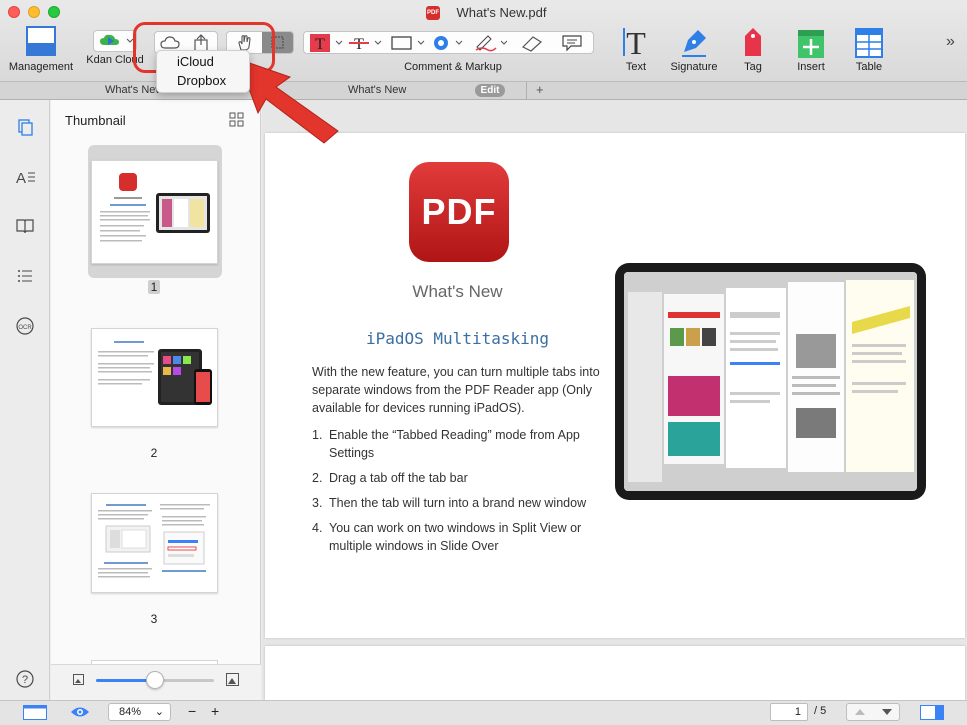 The width and height of the screenshot is (967, 725). Describe the element at coordinates (572, 43) in the screenshot. I see `comment-note-icon` at that location.